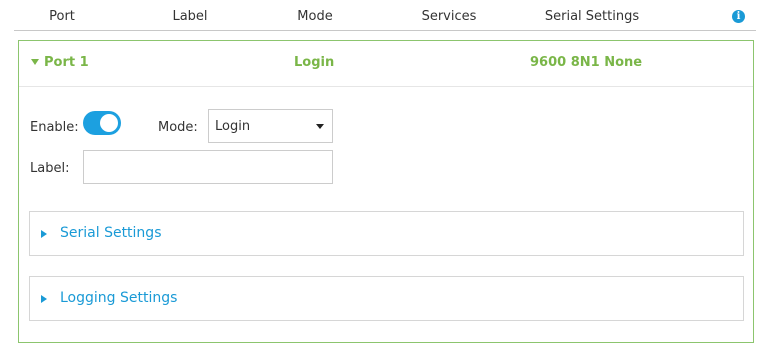 The width and height of the screenshot is (770, 353). What do you see at coordinates (54, 127) in the screenshot?
I see `enable-label: Enable:` at bounding box center [54, 127].